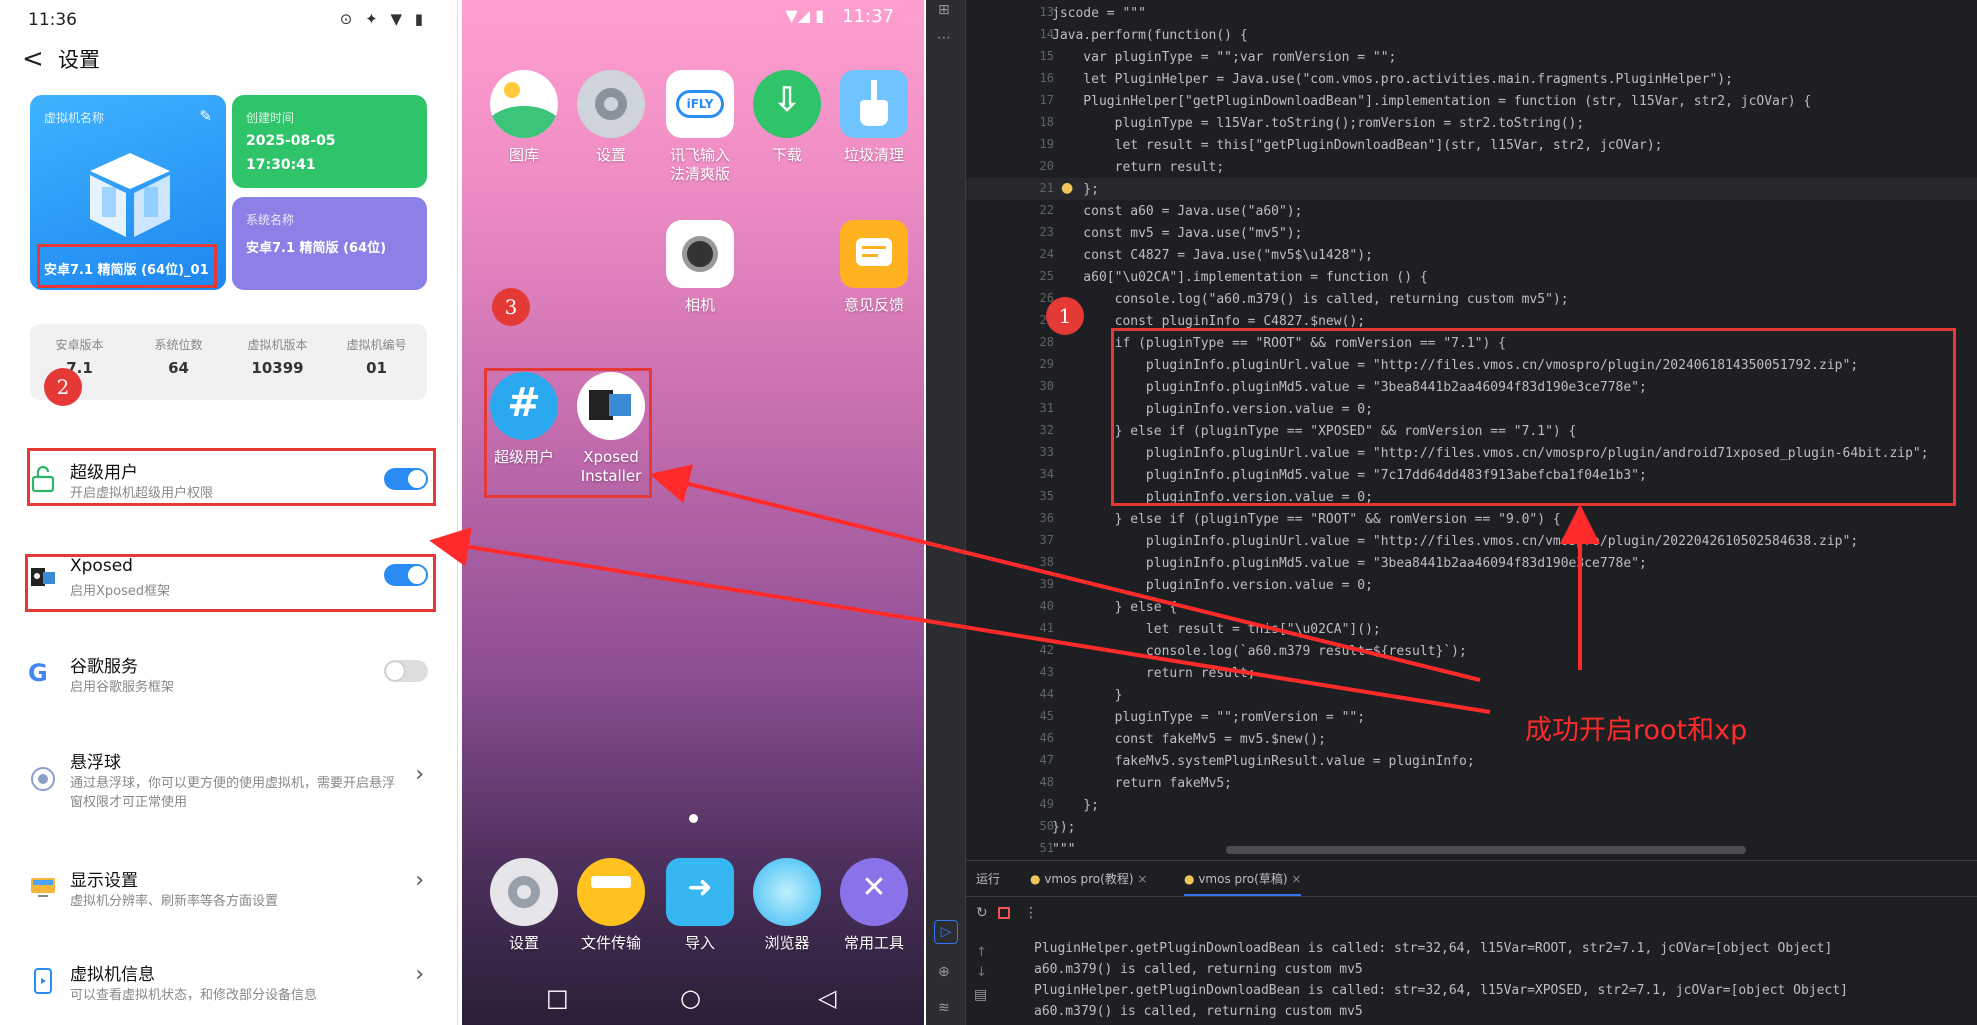 The image size is (1977, 1025). What do you see at coordinates (178, 368) in the screenshot?
I see `info-value: 64` at bounding box center [178, 368].